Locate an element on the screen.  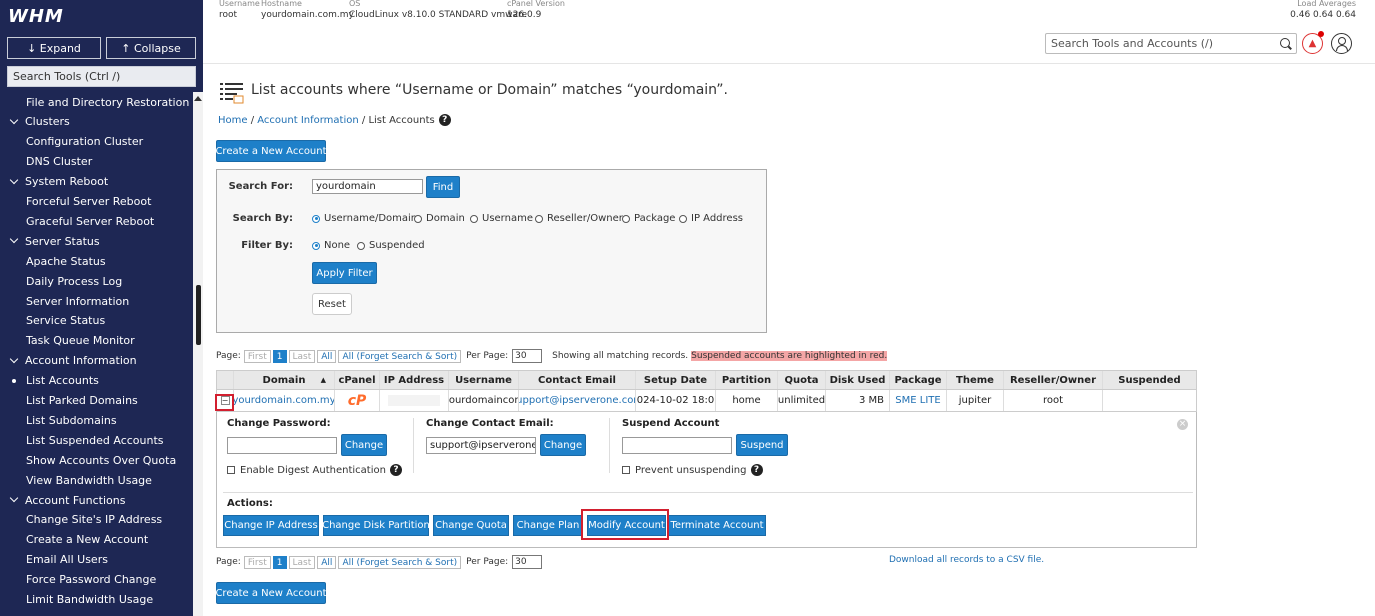
radio-username-domain: Username/Domain is located at coordinates (364, 218).